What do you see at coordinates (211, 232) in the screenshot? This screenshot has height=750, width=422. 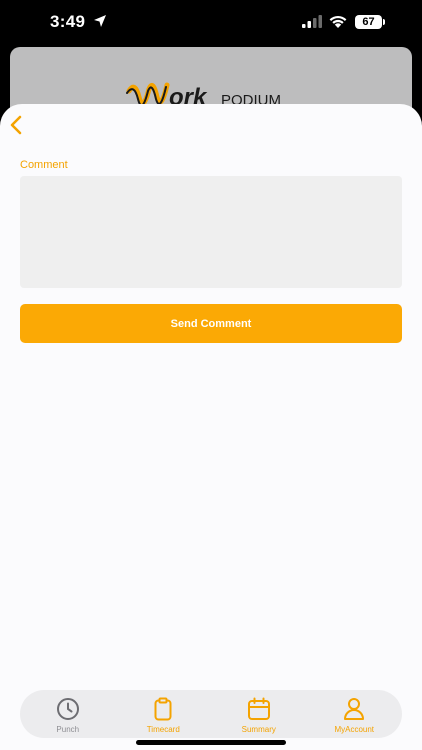 I see `comment-input` at bounding box center [211, 232].